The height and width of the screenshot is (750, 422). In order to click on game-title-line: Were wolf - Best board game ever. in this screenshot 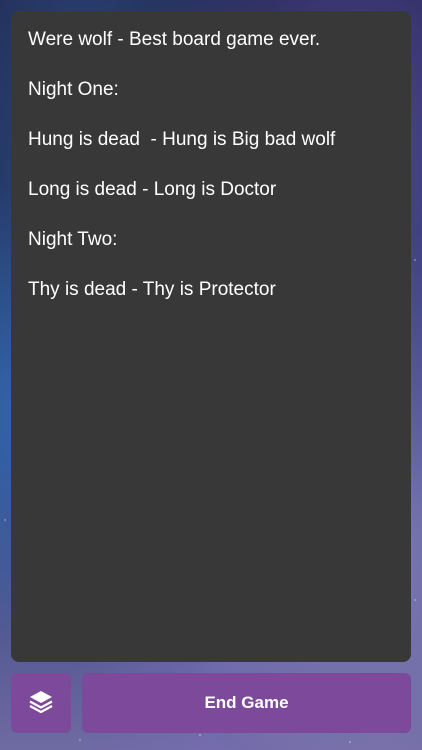, I will do `click(174, 39)`.